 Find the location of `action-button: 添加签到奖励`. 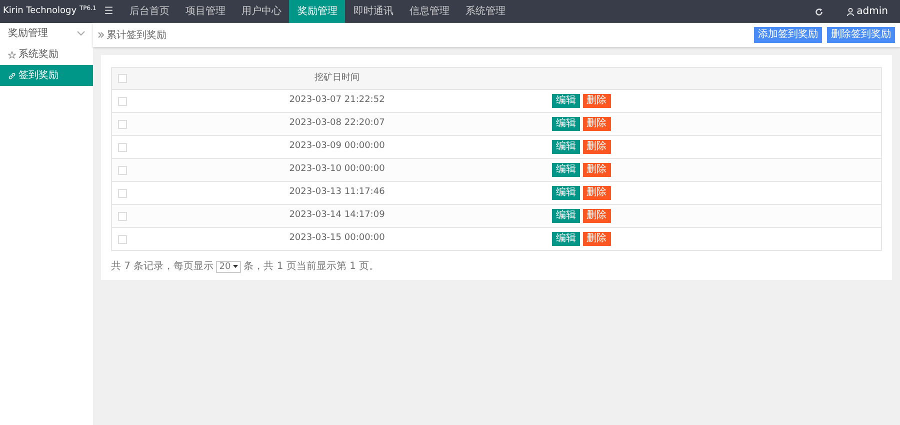

action-button: 添加签到奖励 is located at coordinates (788, 35).